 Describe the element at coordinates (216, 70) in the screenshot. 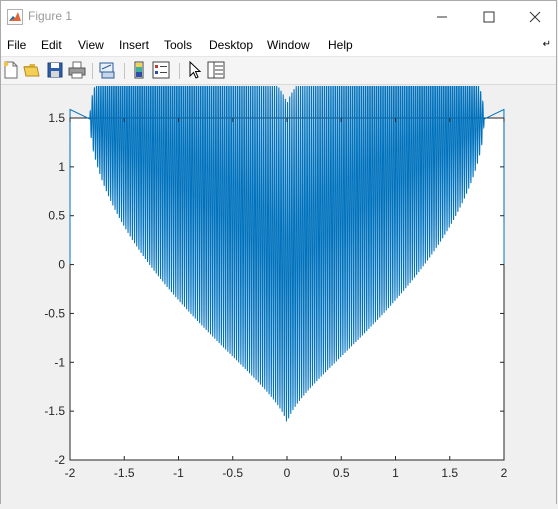

I see `property-inspector-icon` at that location.